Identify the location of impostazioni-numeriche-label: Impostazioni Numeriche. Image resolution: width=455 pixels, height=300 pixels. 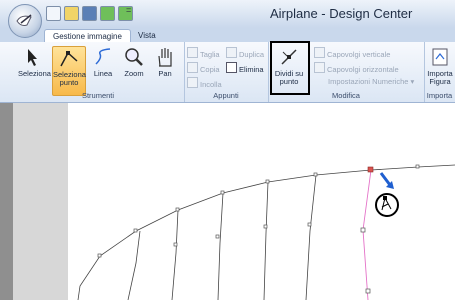
(368, 81).